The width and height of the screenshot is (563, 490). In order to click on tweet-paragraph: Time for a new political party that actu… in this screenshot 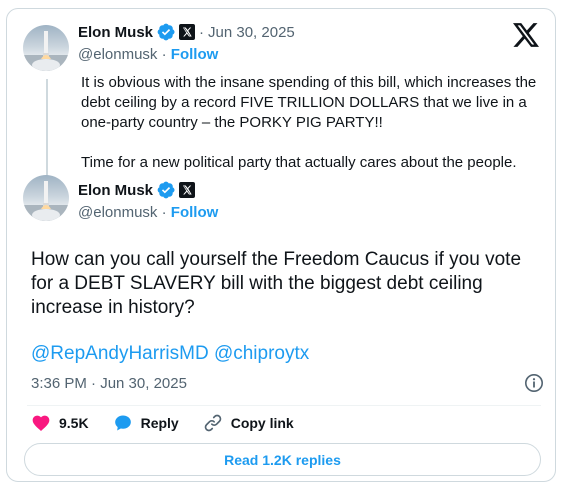, I will do `click(299, 162)`.